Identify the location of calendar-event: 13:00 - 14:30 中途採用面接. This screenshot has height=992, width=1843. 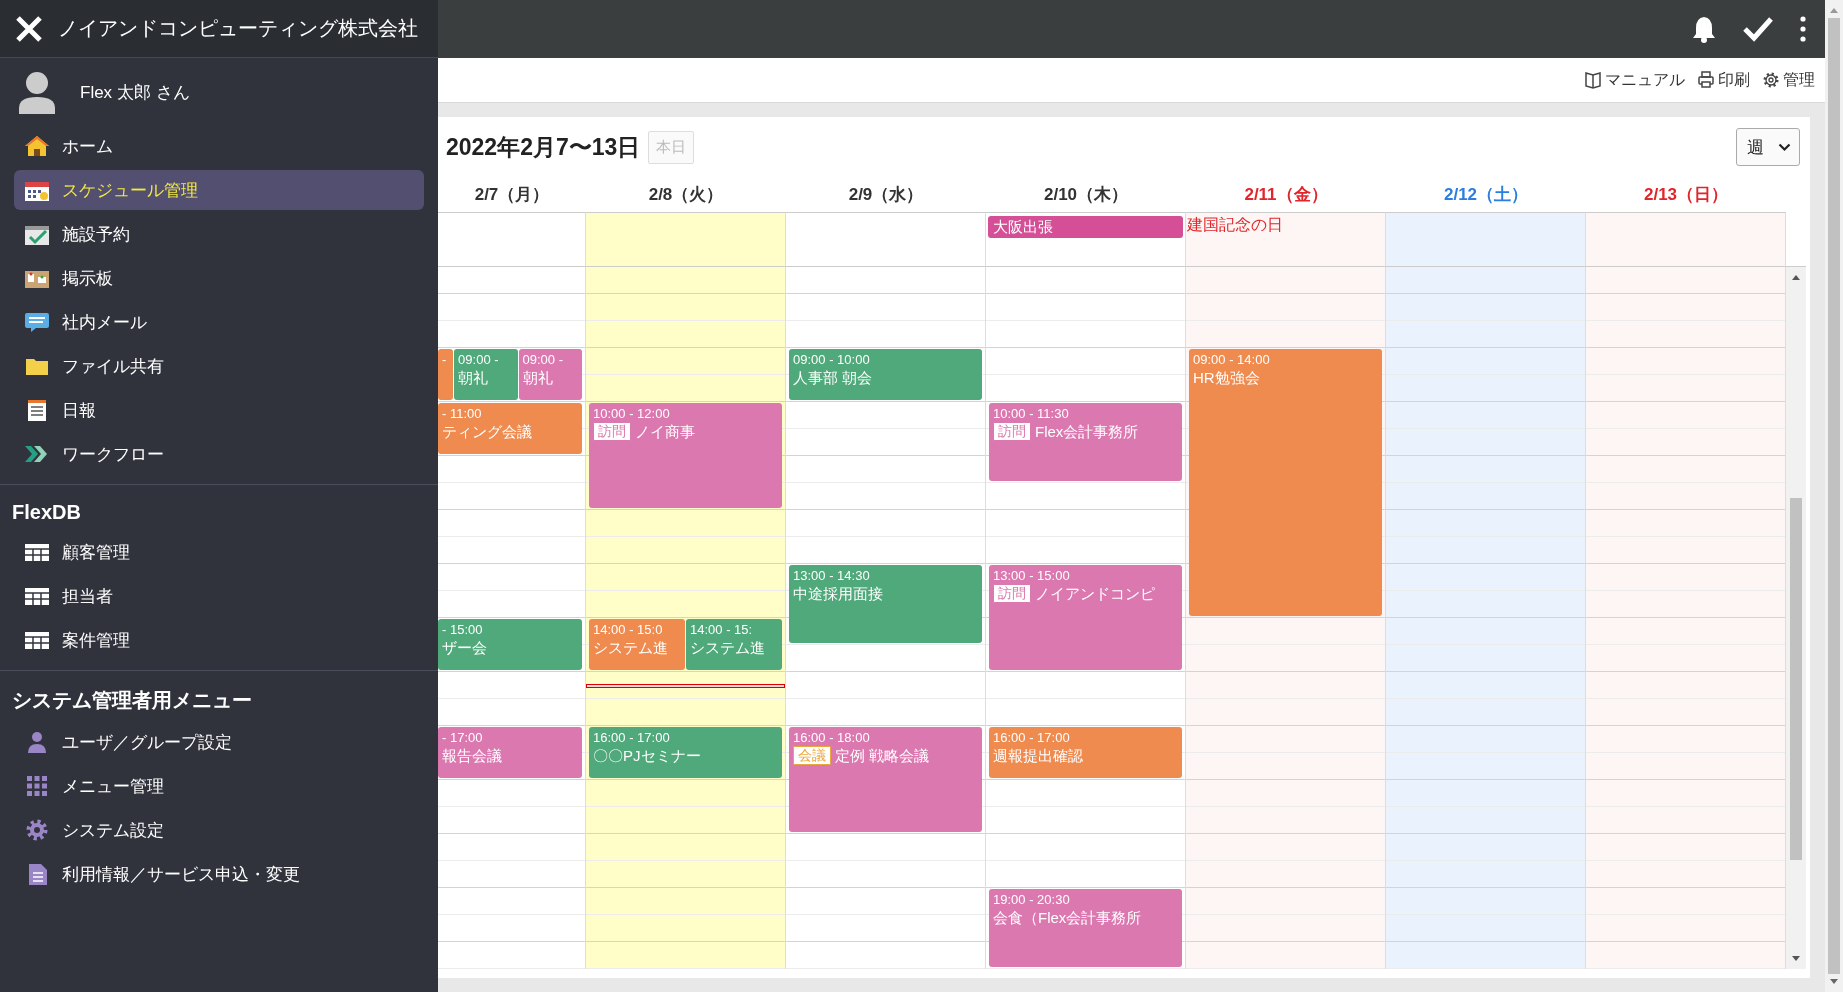
(885, 604).